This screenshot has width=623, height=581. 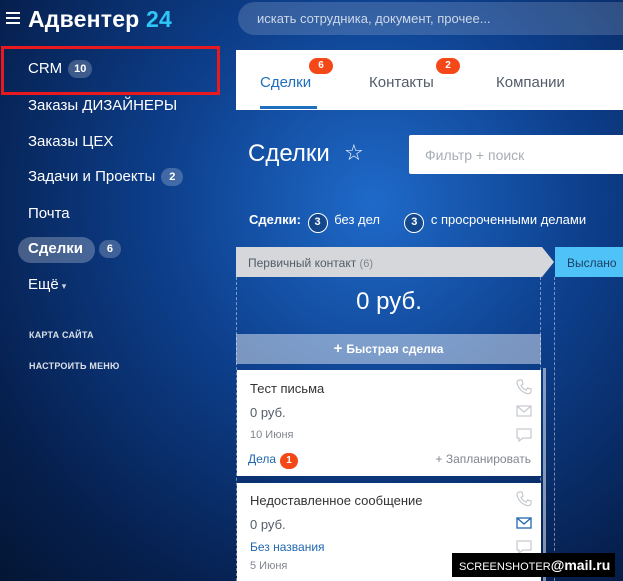 What do you see at coordinates (338, 348) in the screenshot?
I see `plus-icon: +` at bounding box center [338, 348].